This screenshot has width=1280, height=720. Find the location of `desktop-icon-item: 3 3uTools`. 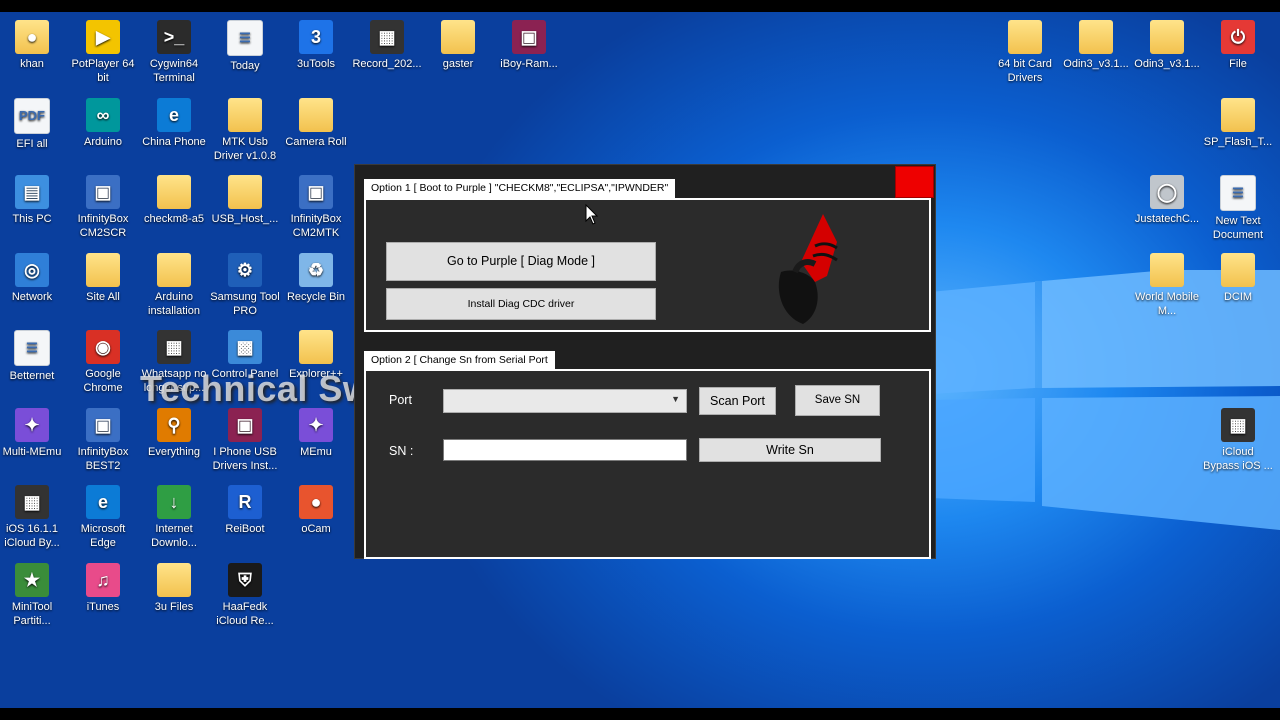

desktop-icon-item: 3 3uTools is located at coordinates (316, 45).